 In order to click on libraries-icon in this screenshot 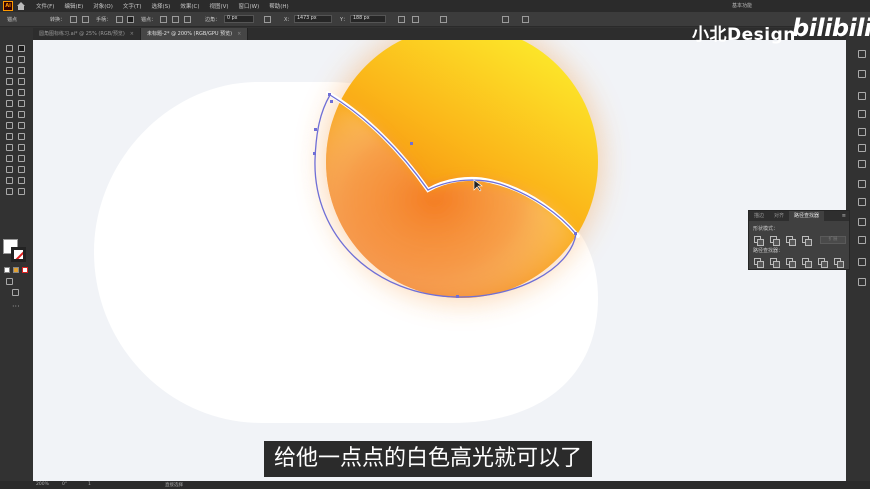, I will do `click(862, 74)`.